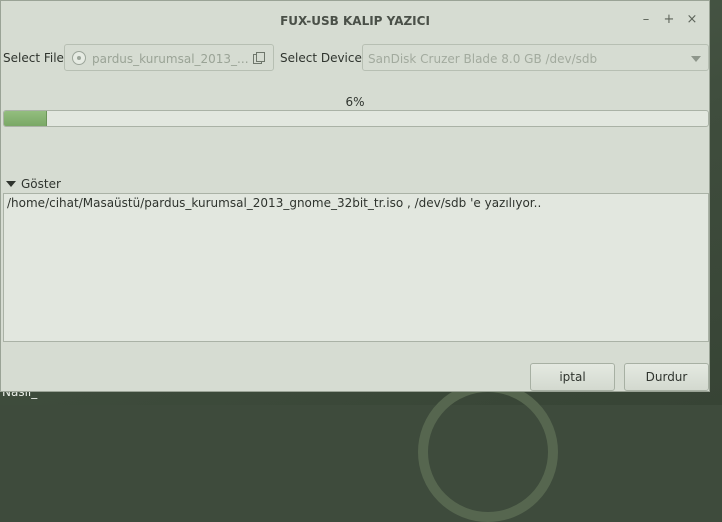 The height and width of the screenshot is (522, 722). I want to click on title-bar: FUX-USB KALIP YAZICI – + ×, so click(355, 20).